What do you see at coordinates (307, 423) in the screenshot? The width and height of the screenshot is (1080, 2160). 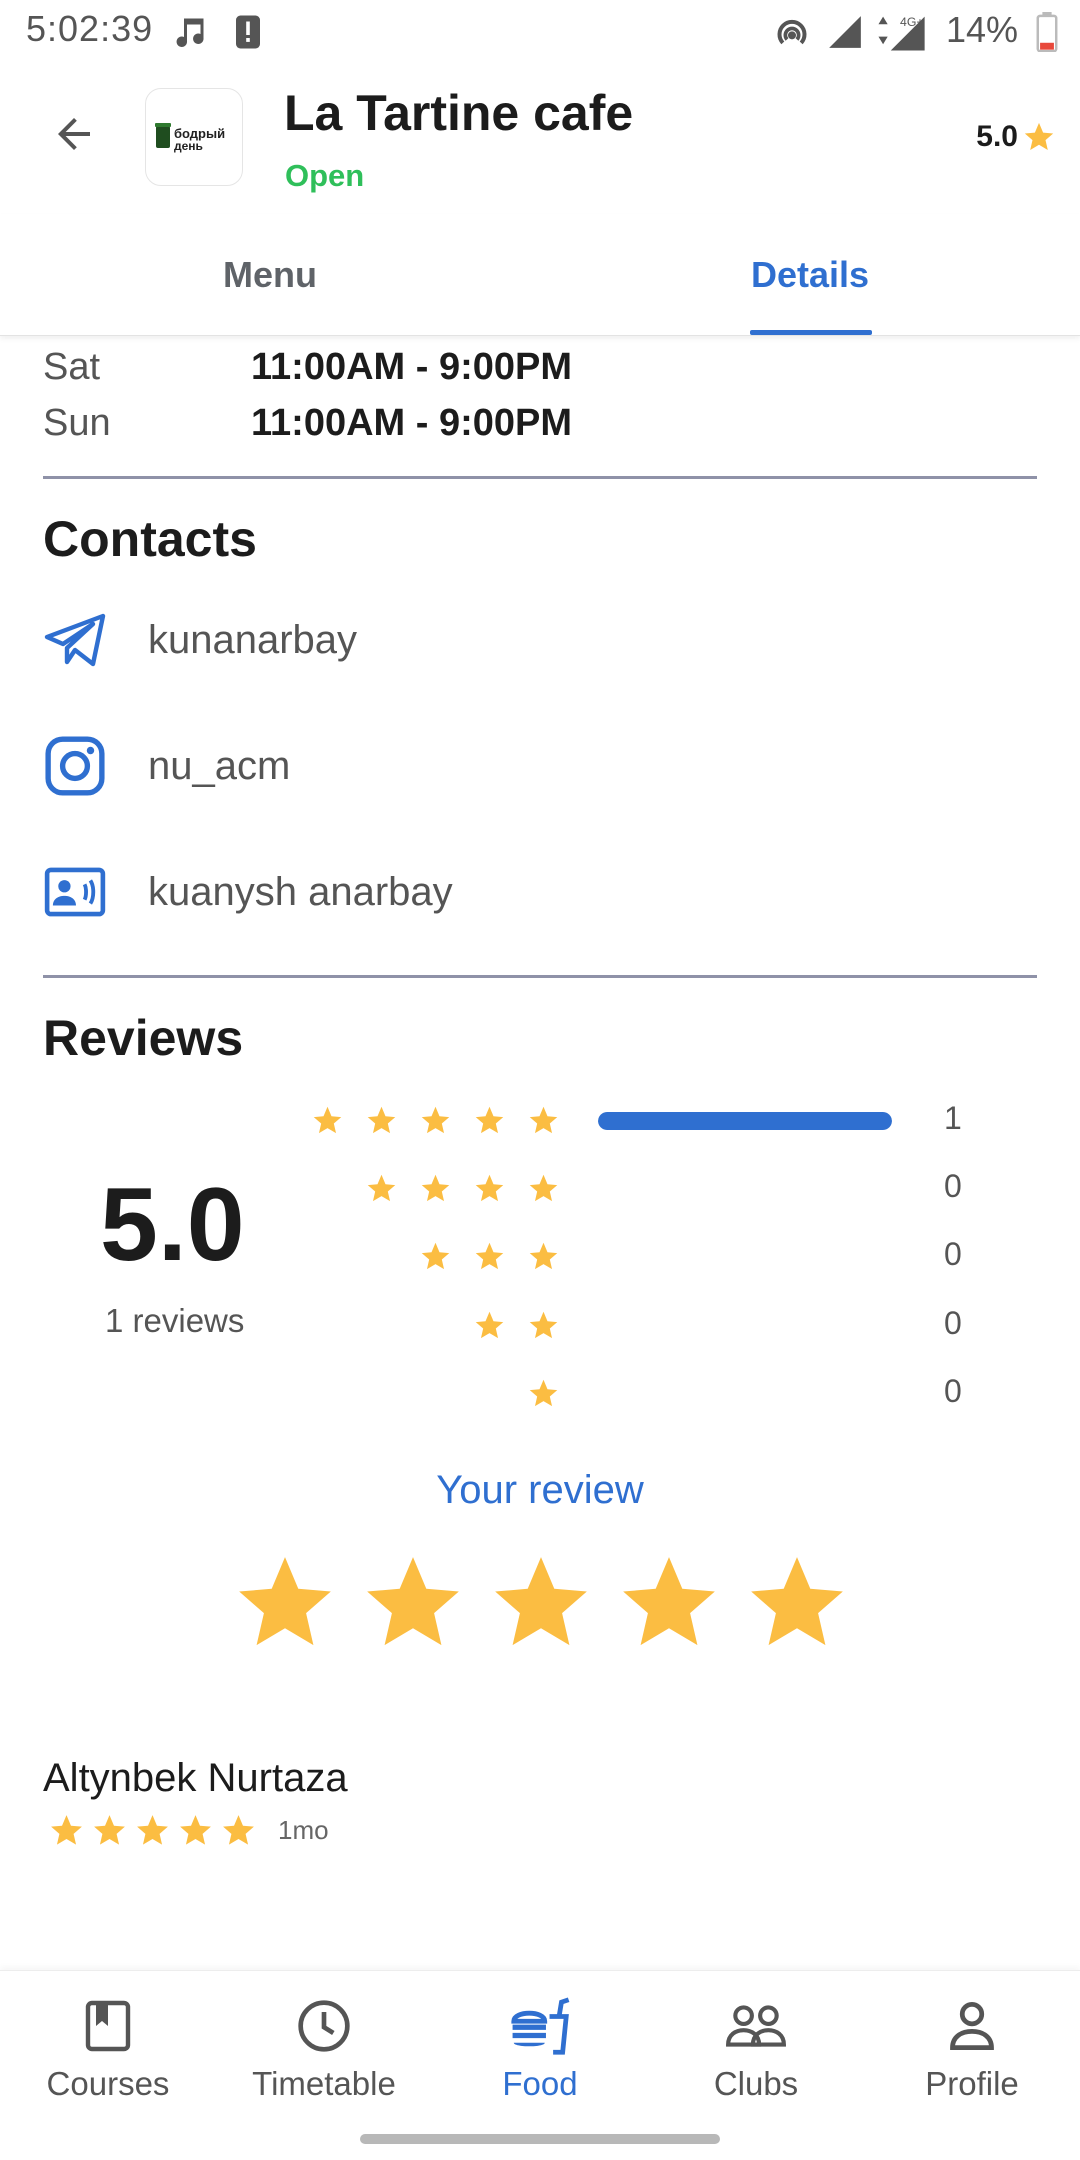 I see `hours-row: Sun 11:00AM - 9:00PM` at bounding box center [307, 423].